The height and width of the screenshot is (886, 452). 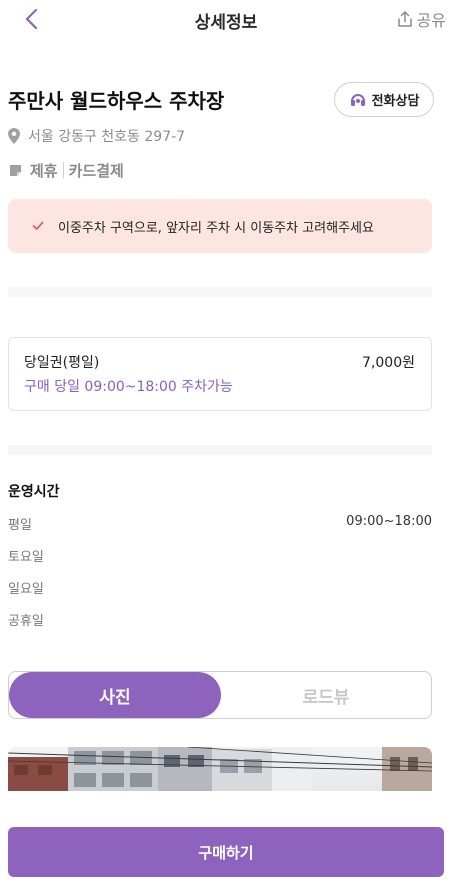 I want to click on hours-day: 평일, so click(x=20, y=525).